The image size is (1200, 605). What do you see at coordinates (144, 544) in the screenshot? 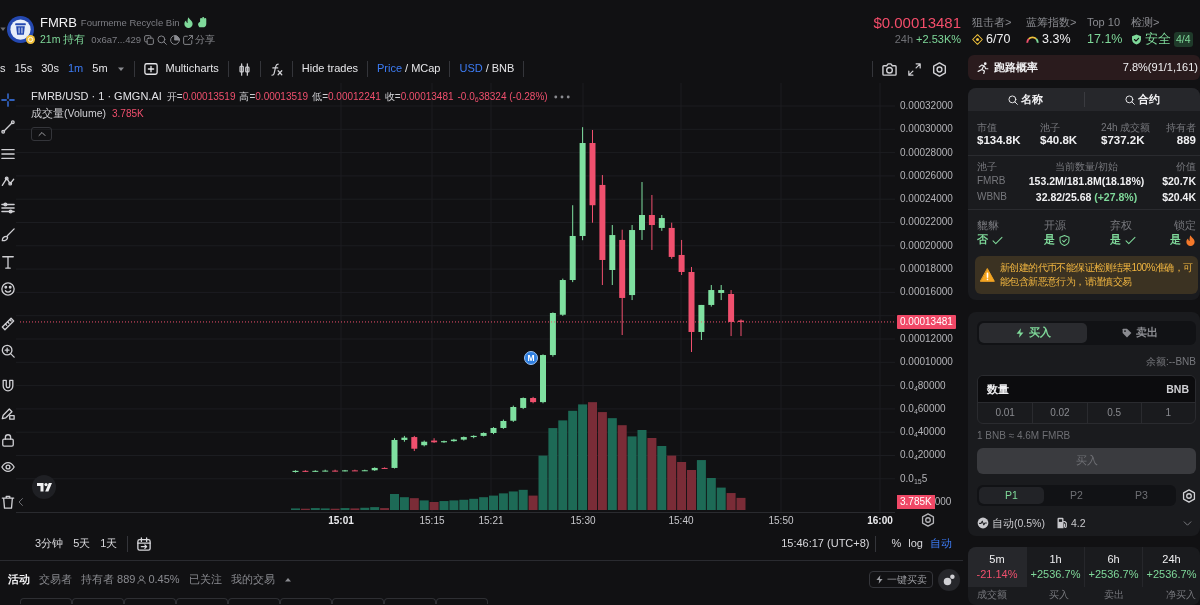
I see `calendar-icon` at bounding box center [144, 544].